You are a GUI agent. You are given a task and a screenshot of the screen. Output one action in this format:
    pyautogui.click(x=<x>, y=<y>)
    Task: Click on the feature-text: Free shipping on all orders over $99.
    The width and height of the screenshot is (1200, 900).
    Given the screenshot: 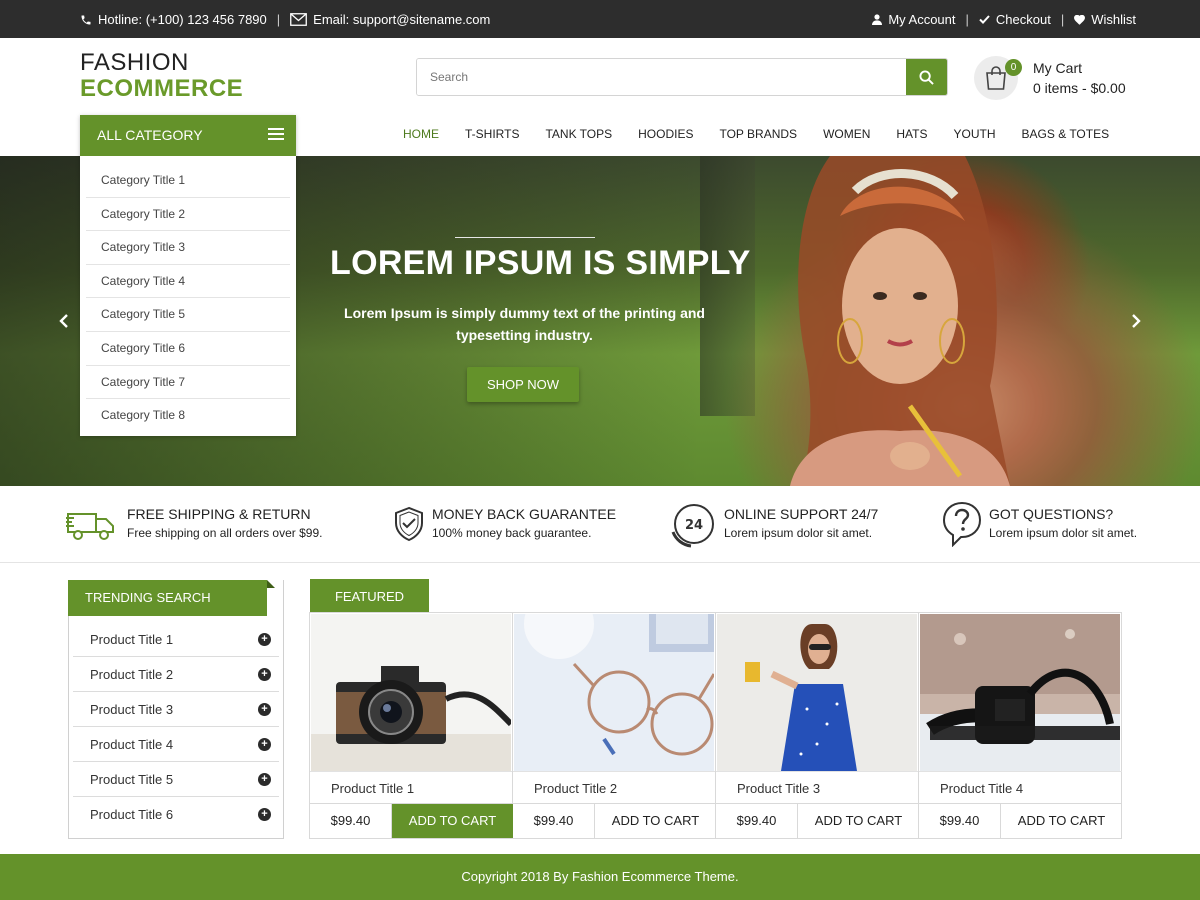 What is the action you would take?
    pyautogui.click(x=225, y=533)
    